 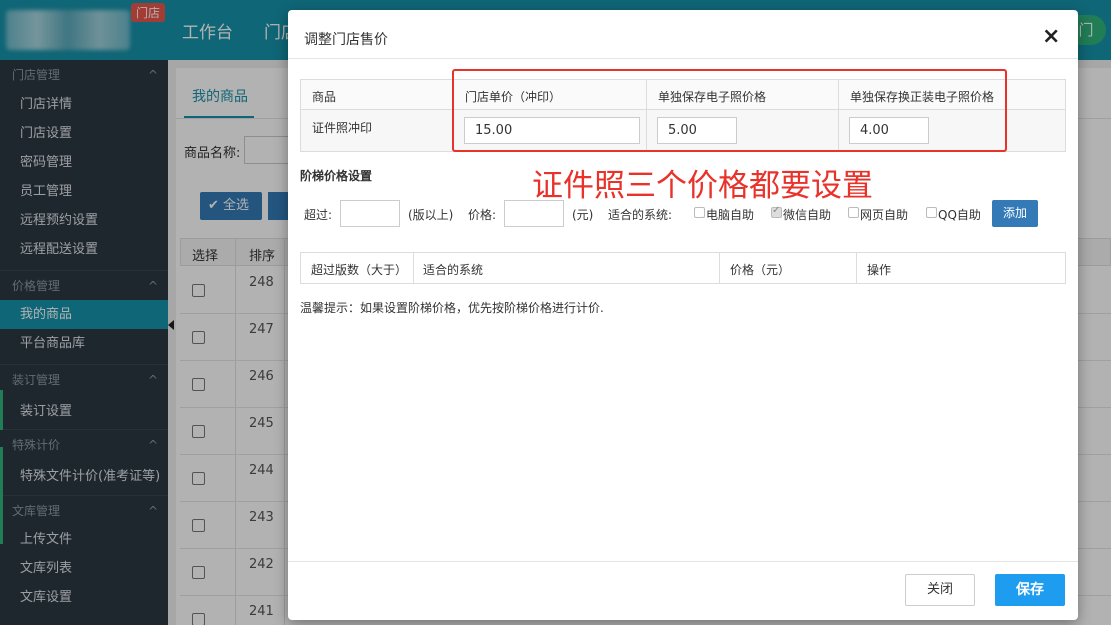 What do you see at coordinates (342, 128) in the screenshot?
I see `product-name: 证件照冲印` at bounding box center [342, 128].